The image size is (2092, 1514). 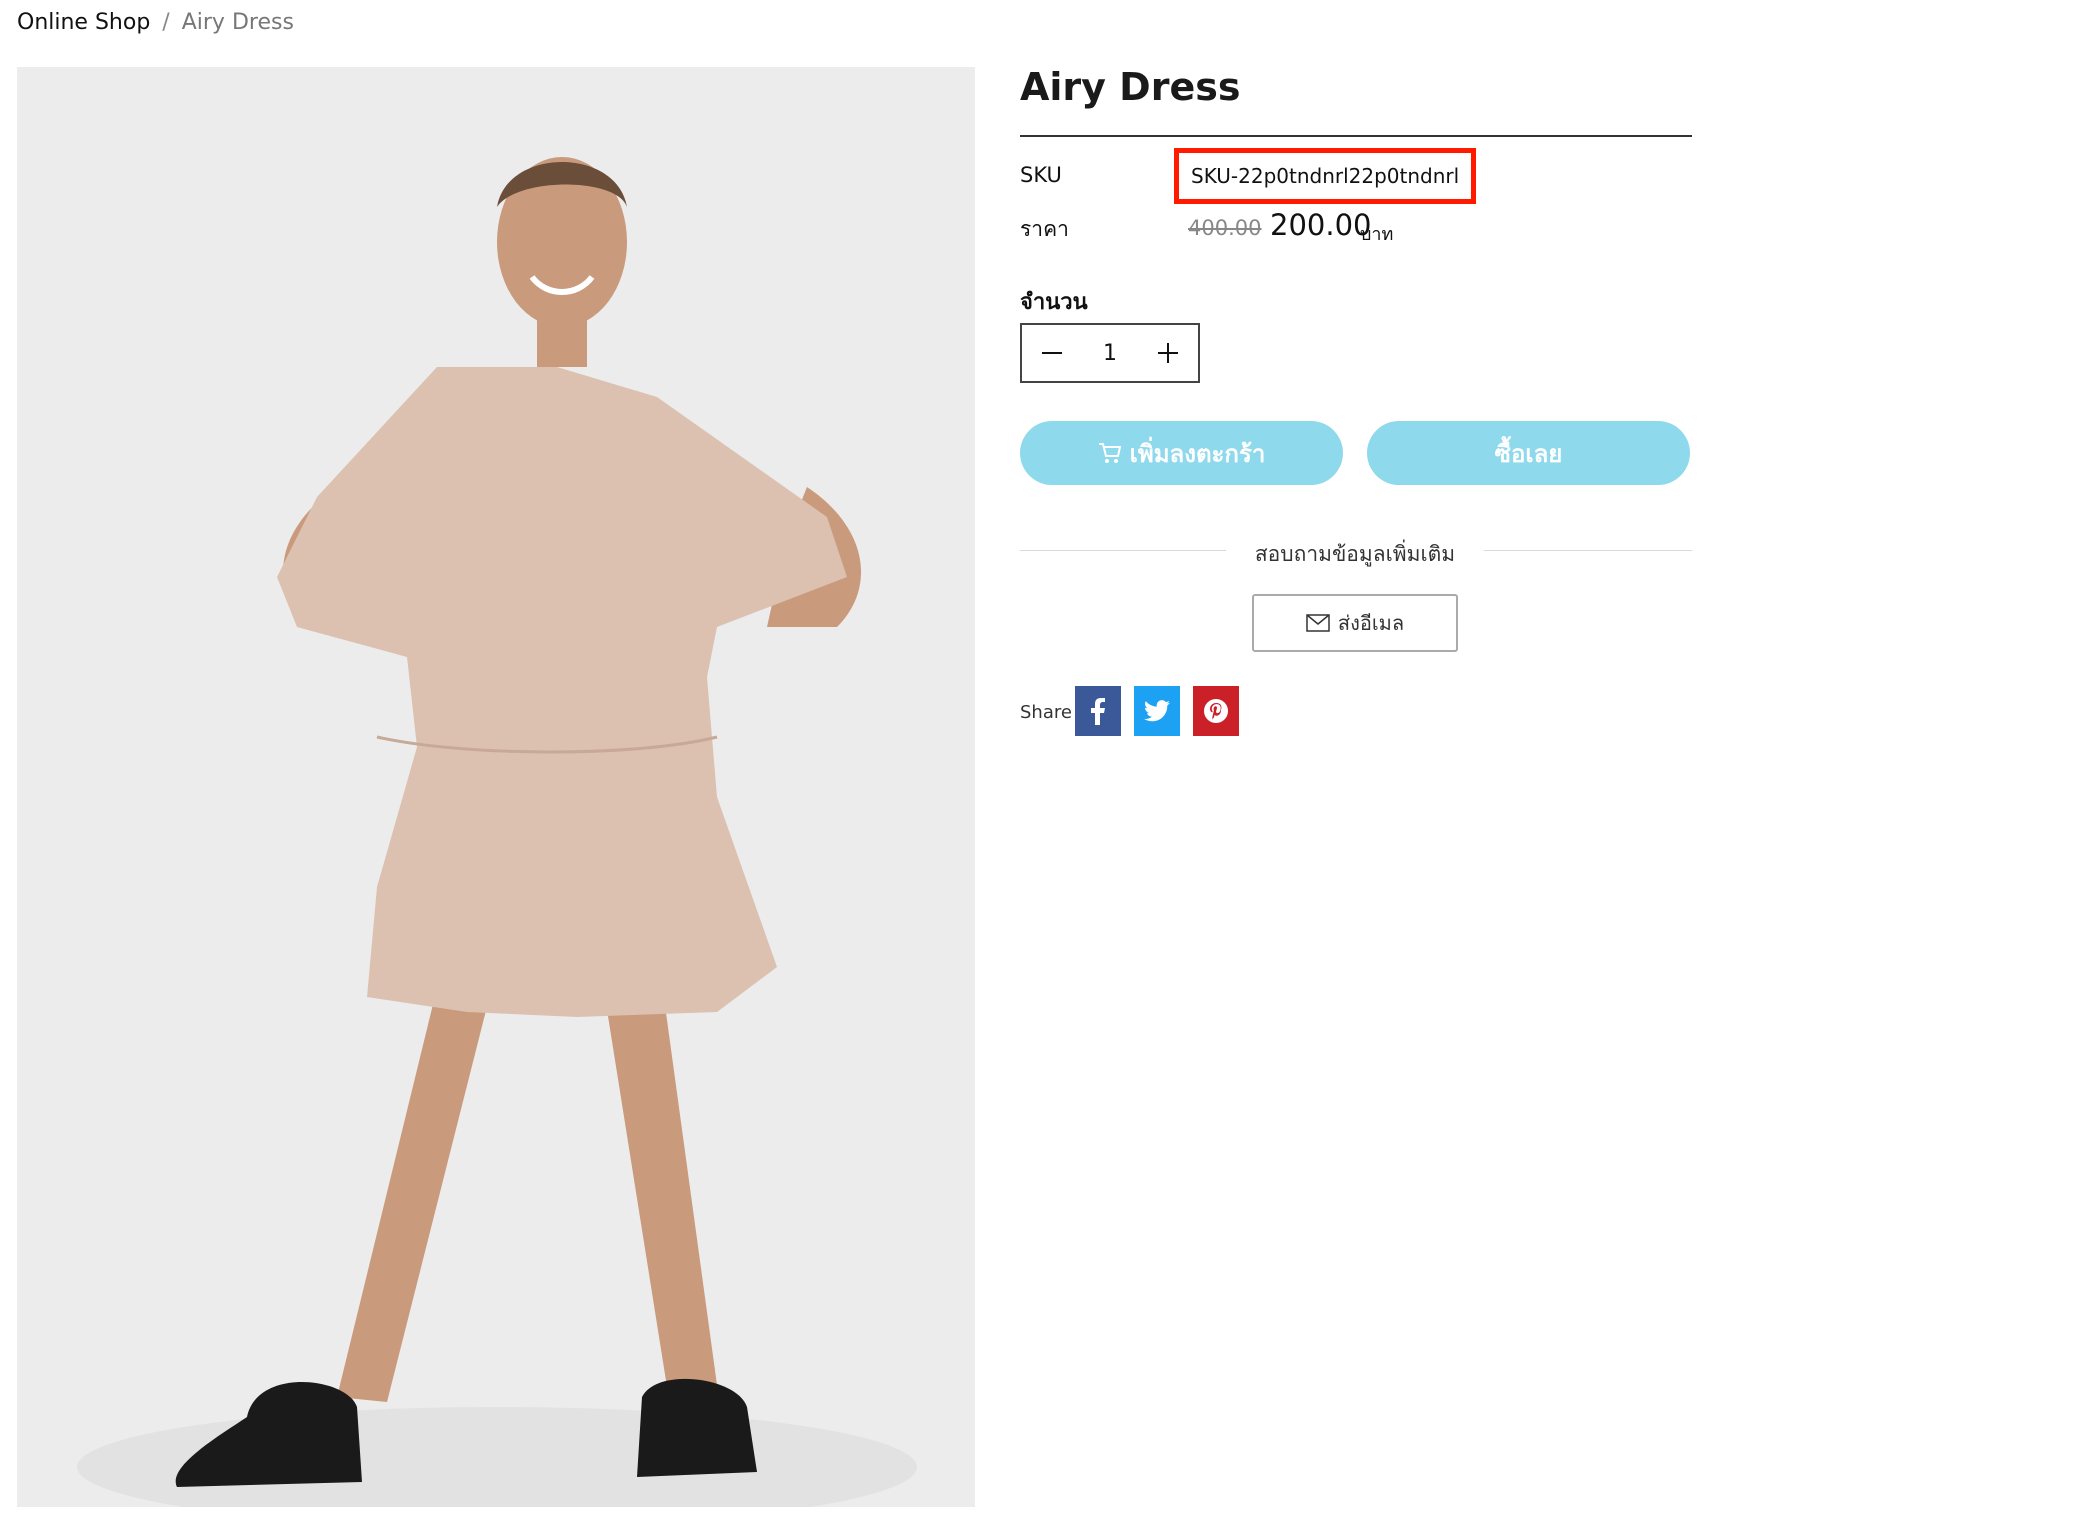 What do you see at coordinates (1044, 229) in the screenshot?
I see `price-label: ราคา` at bounding box center [1044, 229].